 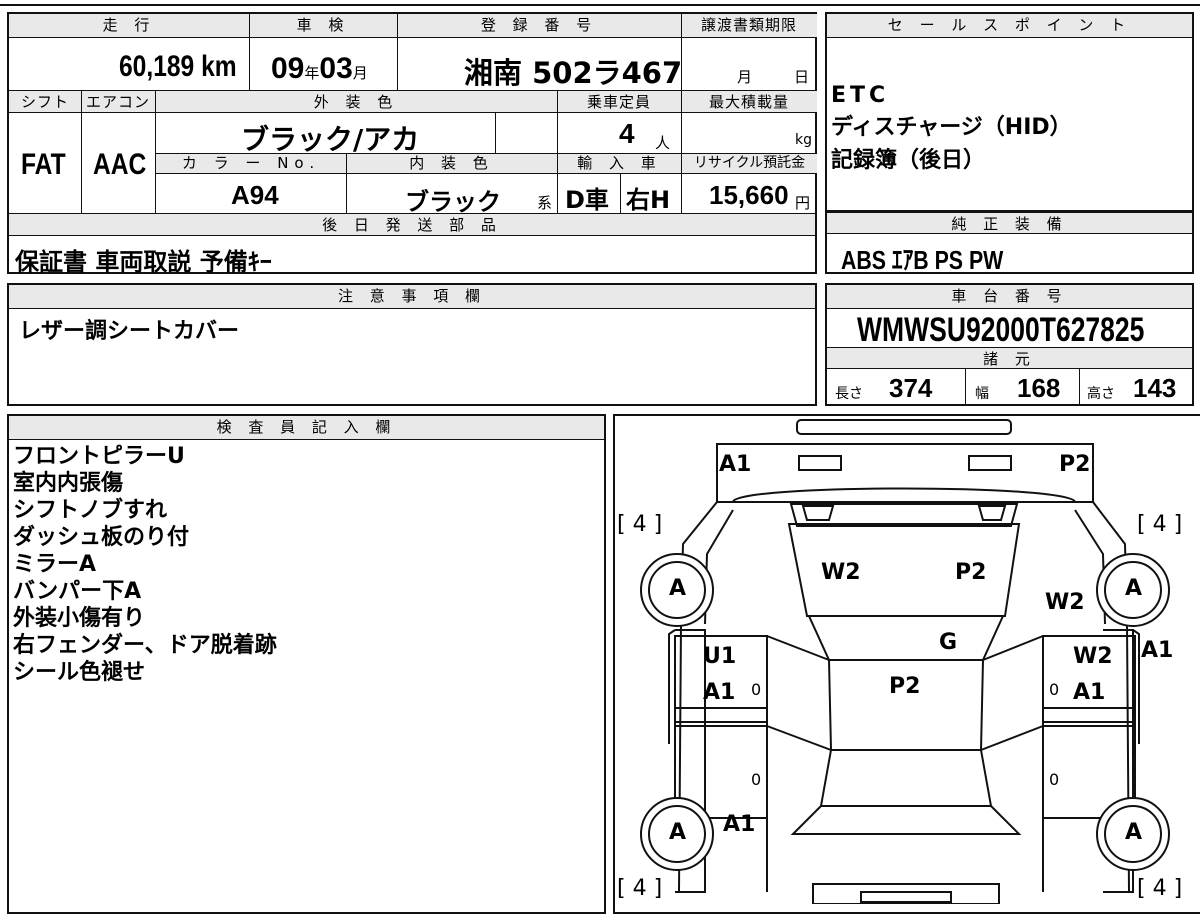 I want to click on height-value: 143, so click(x=1155, y=388).